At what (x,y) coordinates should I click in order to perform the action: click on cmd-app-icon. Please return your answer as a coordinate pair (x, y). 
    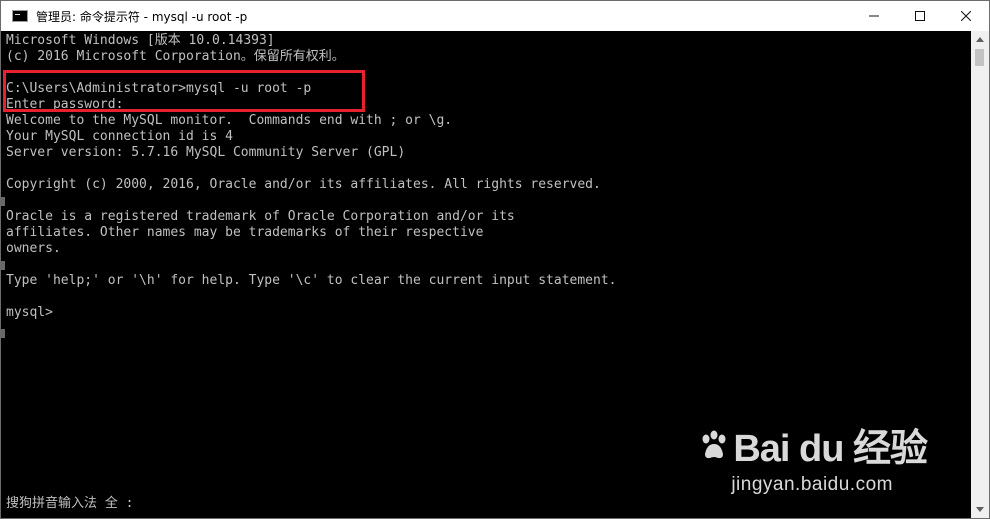
    Looking at the image, I should click on (20, 16).